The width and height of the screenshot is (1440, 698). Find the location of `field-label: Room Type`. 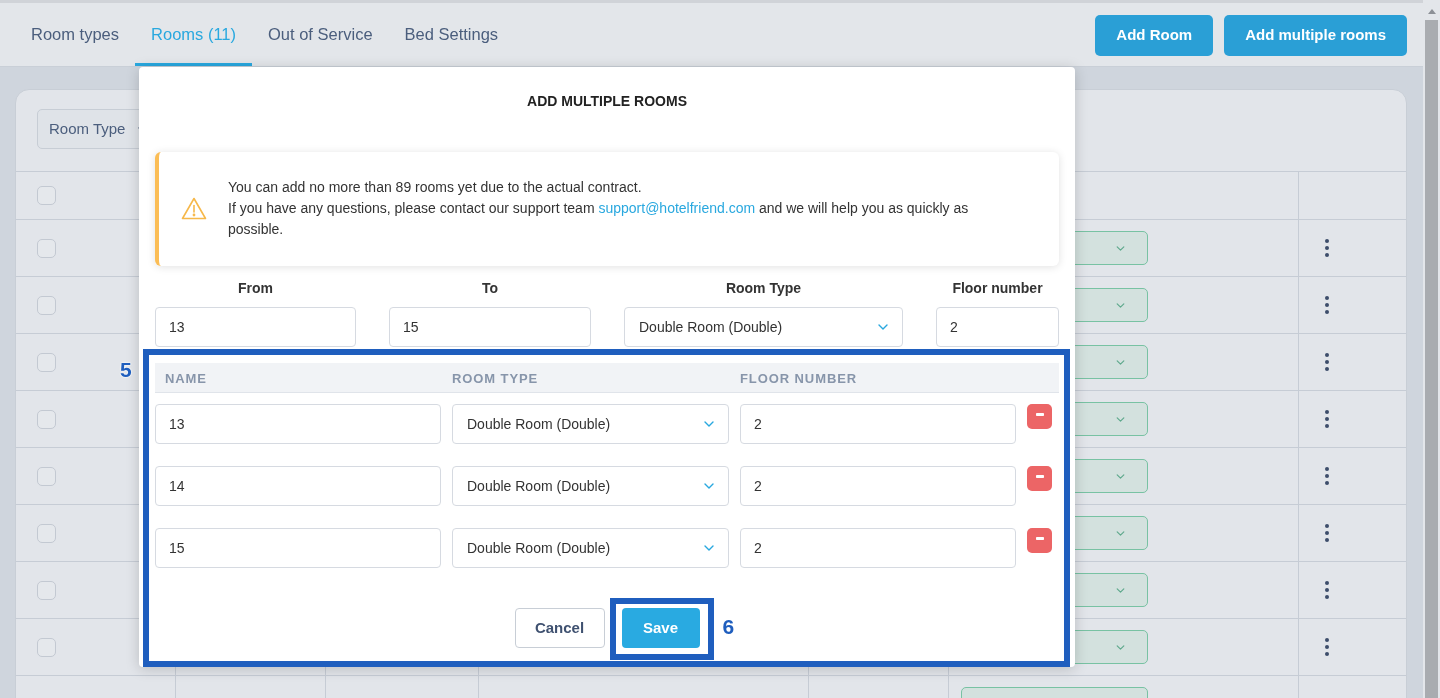

field-label: Room Type is located at coordinates (763, 288).